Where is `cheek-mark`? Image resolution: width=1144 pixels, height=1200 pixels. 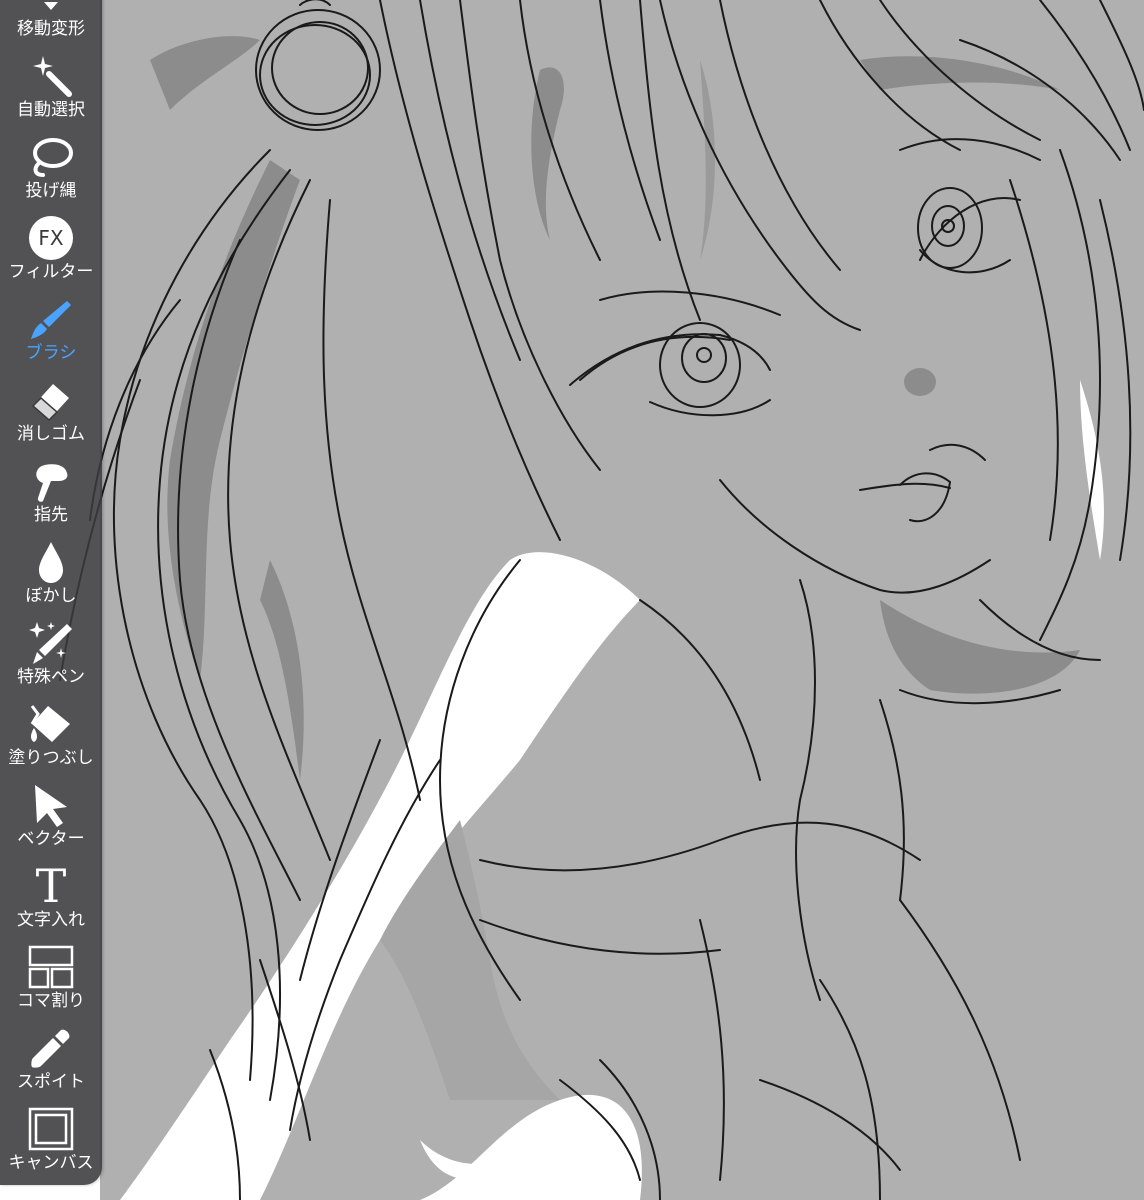 cheek-mark is located at coordinates (920, 382).